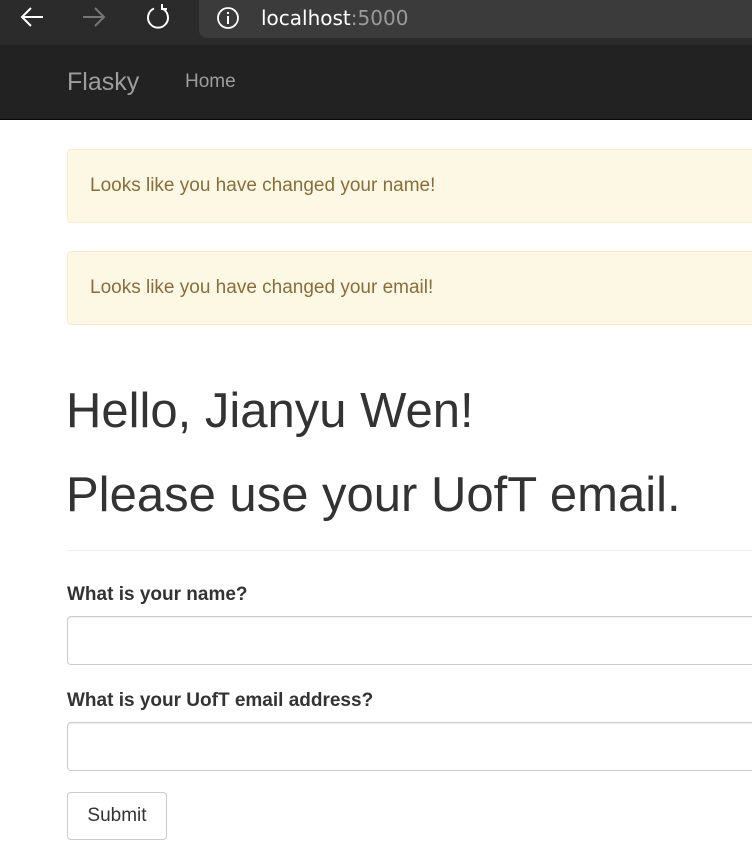 The height and width of the screenshot is (860, 752). Describe the element at coordinates (409, 550) in the screenshot. I see `header-divider` at that location.